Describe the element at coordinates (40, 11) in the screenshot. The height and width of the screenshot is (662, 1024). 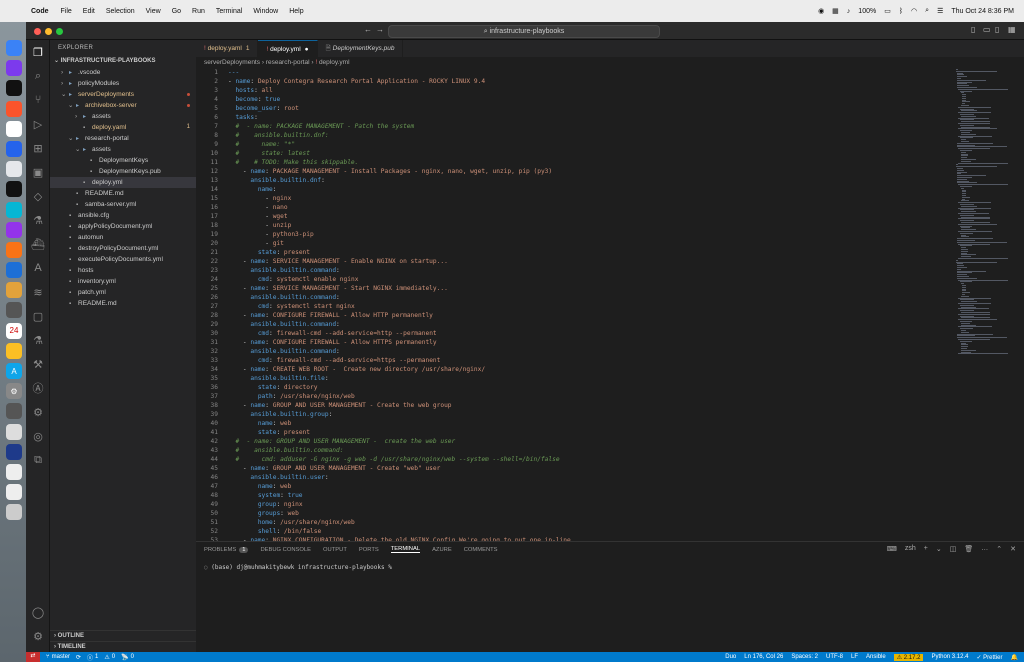
I see `menu-app-name: Code` at that location.